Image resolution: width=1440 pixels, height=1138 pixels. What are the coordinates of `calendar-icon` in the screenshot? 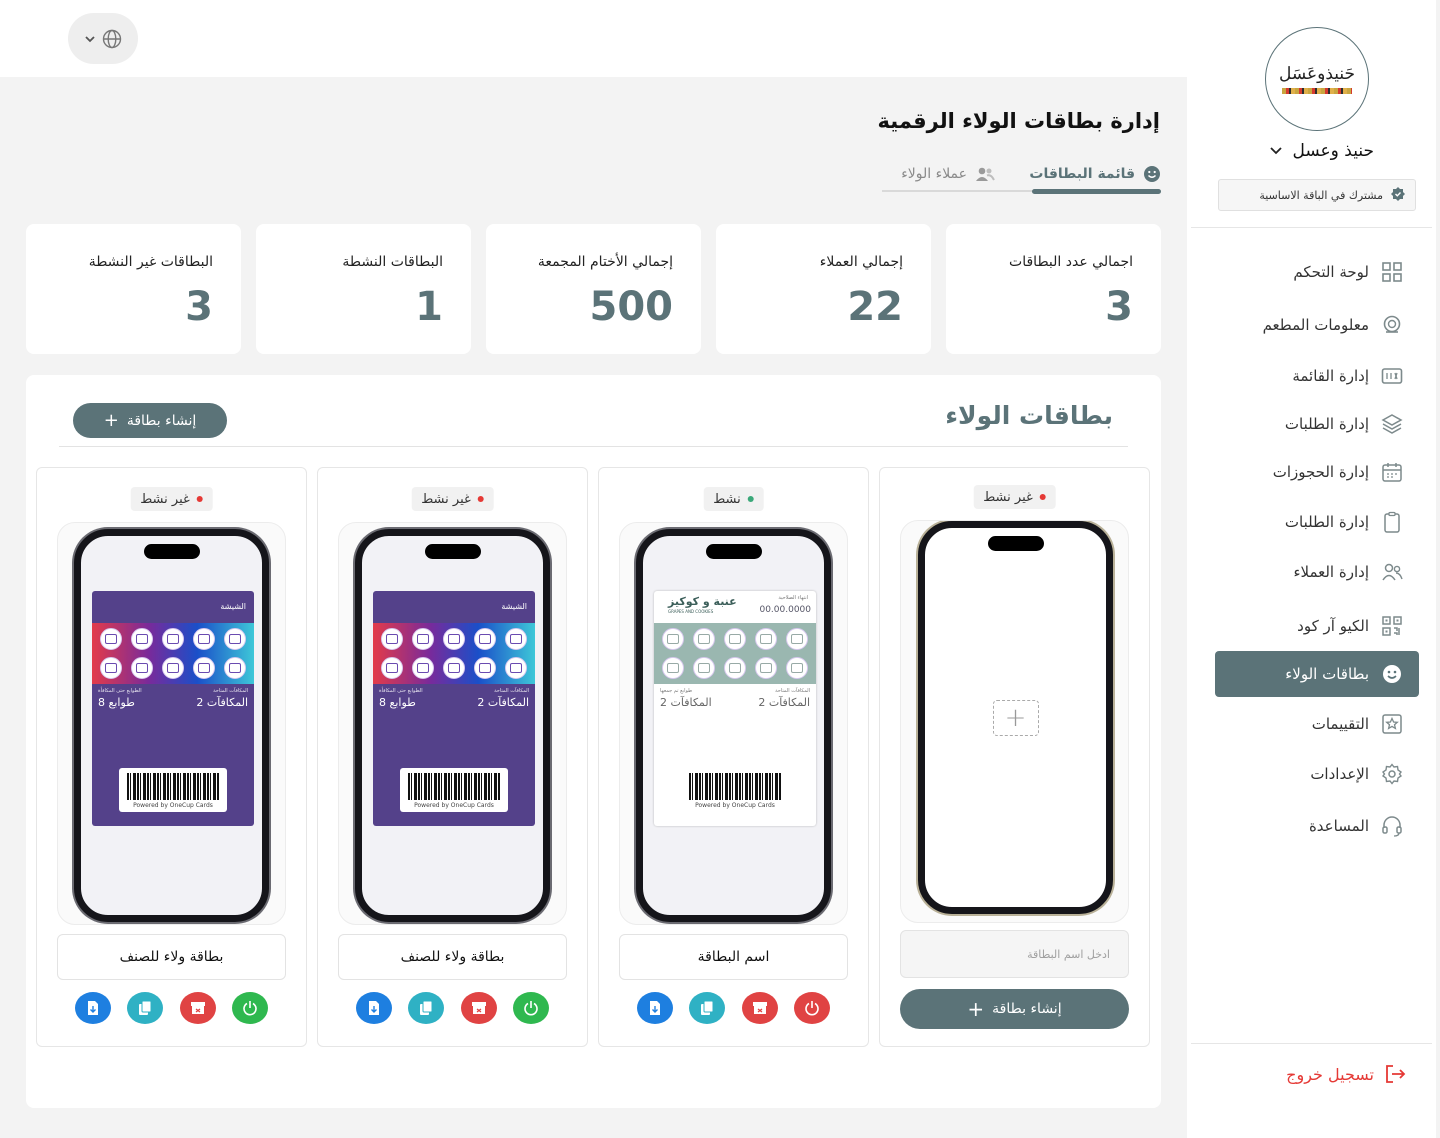 It's located at (1392, 472).